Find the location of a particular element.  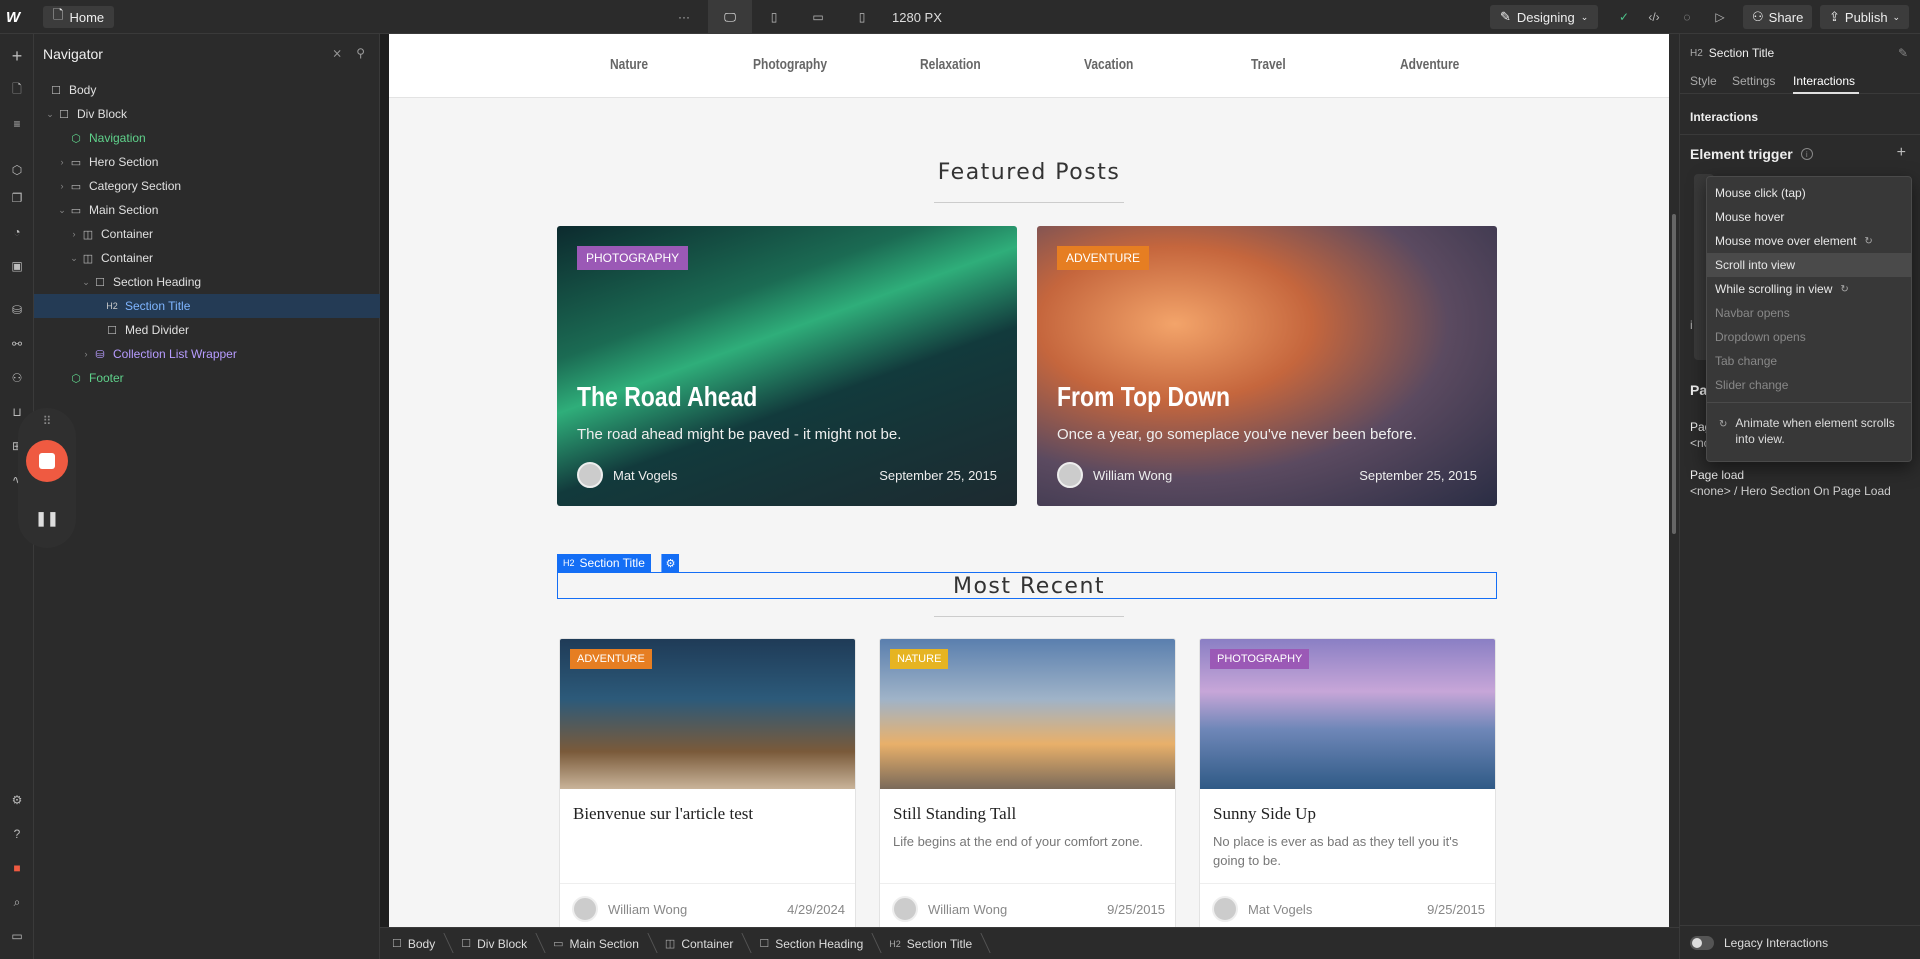

canvas-scrollbar is located at coordinates (1674, 480).